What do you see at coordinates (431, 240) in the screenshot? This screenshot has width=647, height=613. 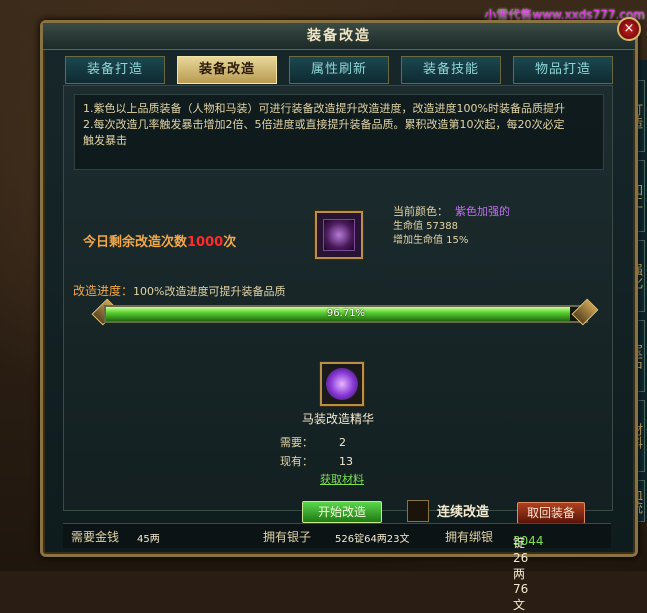 I see `hp-bonus-line: 增加生命值 15%` at bounding box center [431, 240].